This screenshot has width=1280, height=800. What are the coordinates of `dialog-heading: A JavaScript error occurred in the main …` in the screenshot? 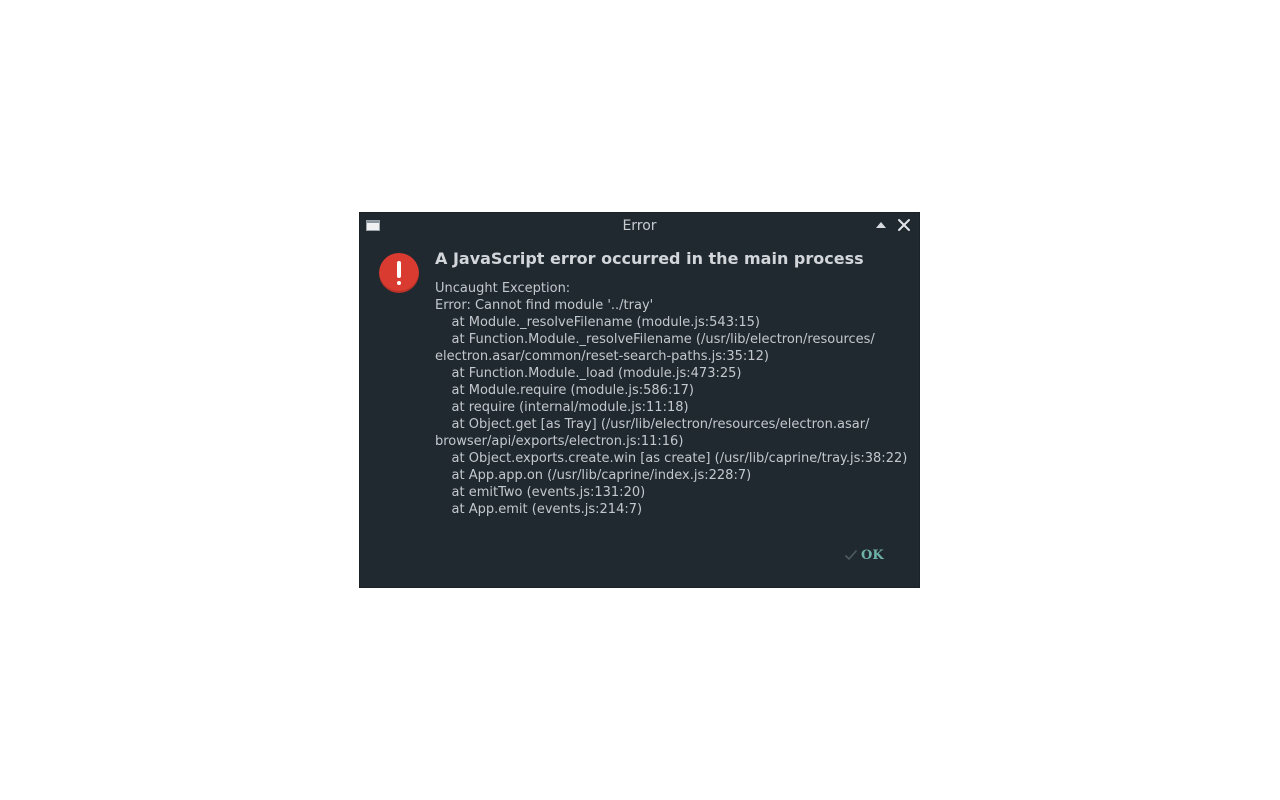 It's located at (649, 258).